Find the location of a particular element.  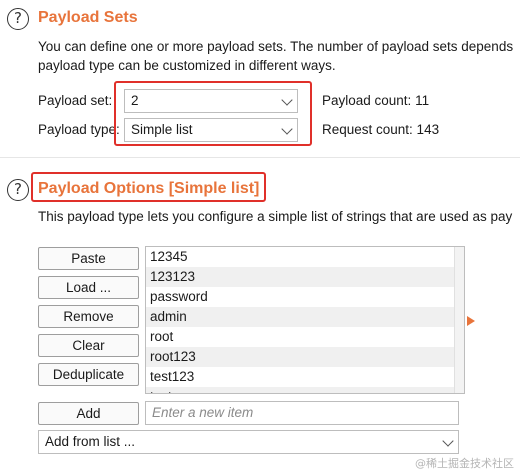

deduplicate-button: Deduplicate is located at coordinates (88, 374).